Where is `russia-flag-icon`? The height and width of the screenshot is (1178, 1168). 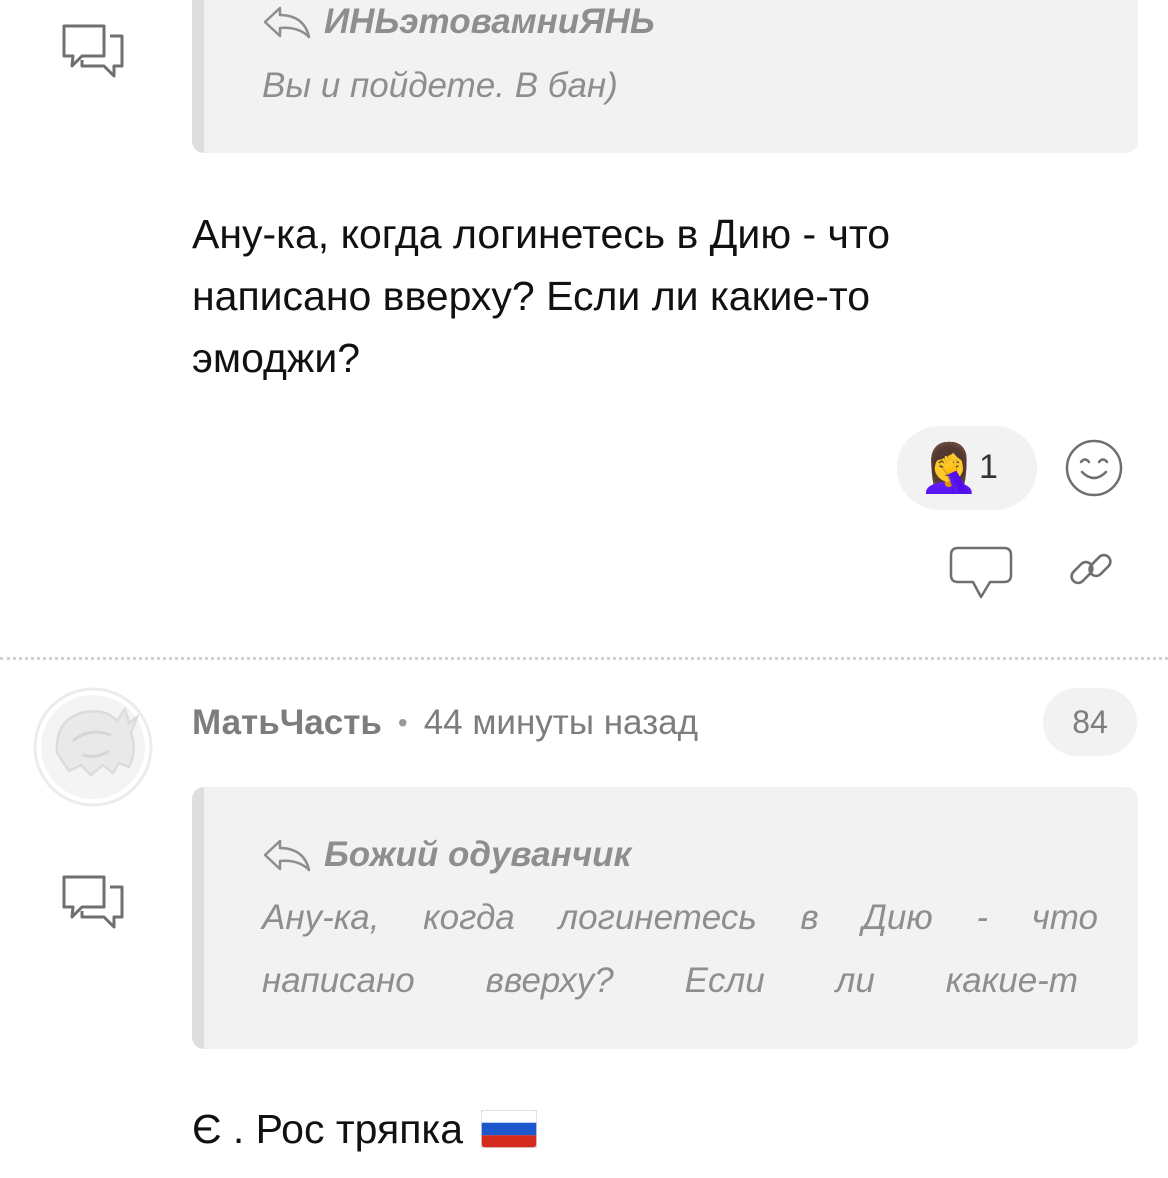 russia-flag-icon is located at coordinates (509, 1129).